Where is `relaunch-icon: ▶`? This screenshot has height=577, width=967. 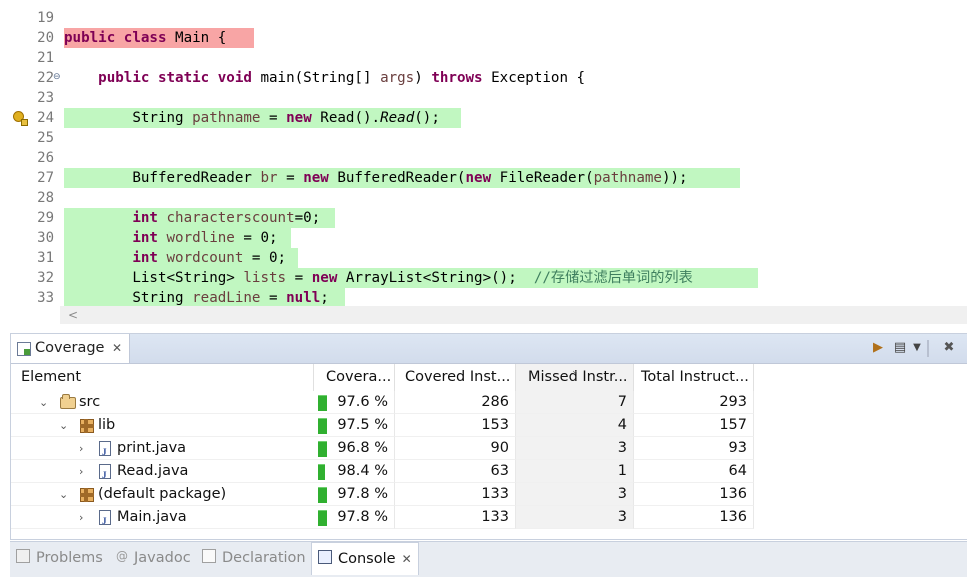 relaunch-icon: ▶ is located at coordinates (878, 348).